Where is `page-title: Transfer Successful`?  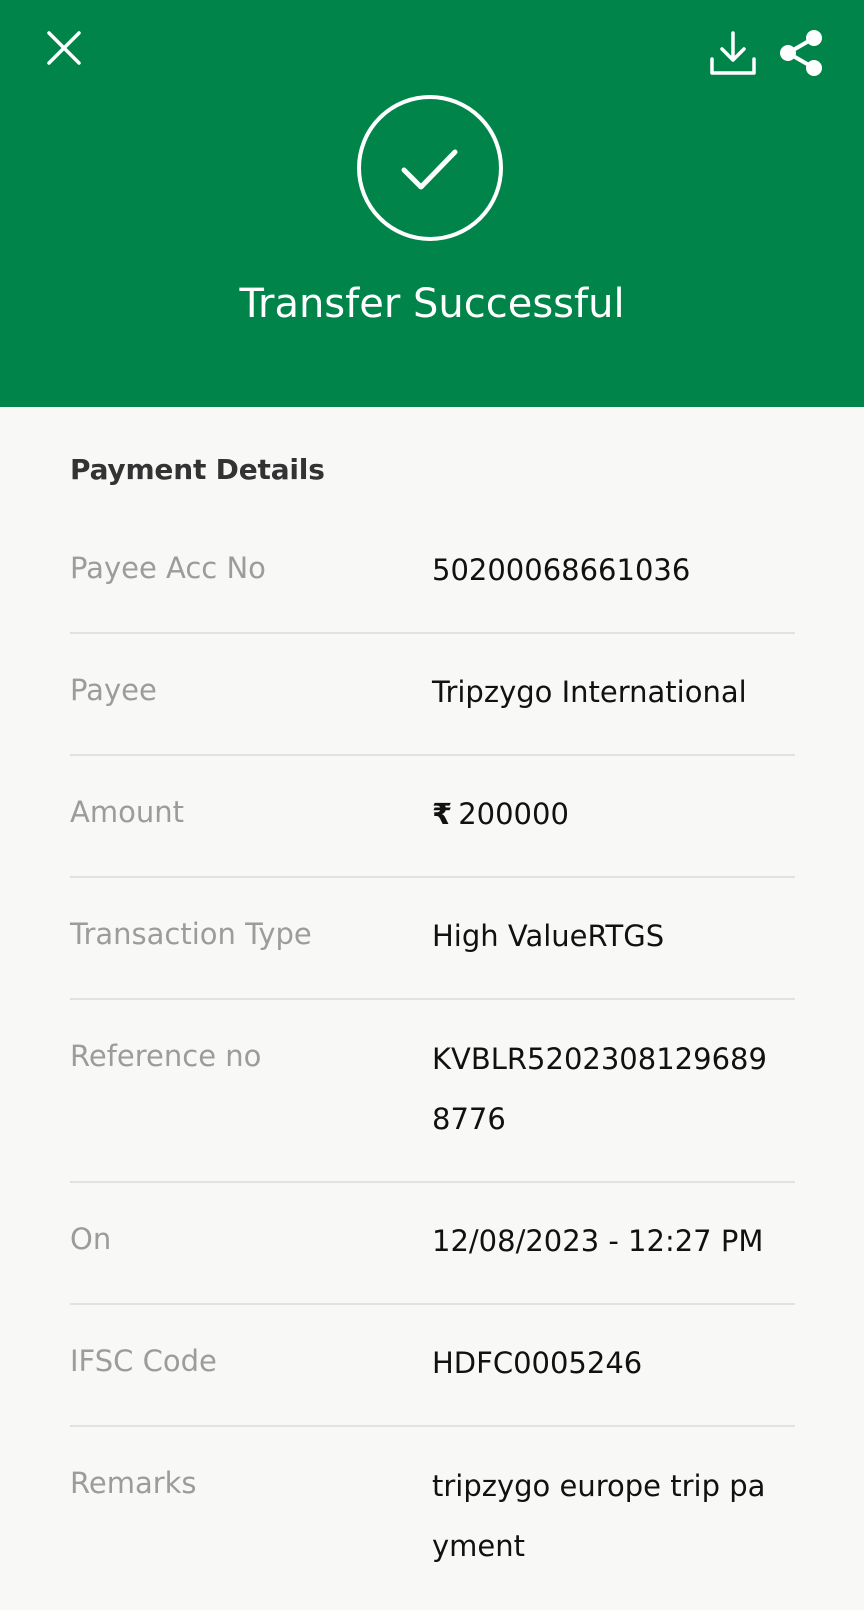
page-title: Transfer Successful is located at coordinates (432, 304).